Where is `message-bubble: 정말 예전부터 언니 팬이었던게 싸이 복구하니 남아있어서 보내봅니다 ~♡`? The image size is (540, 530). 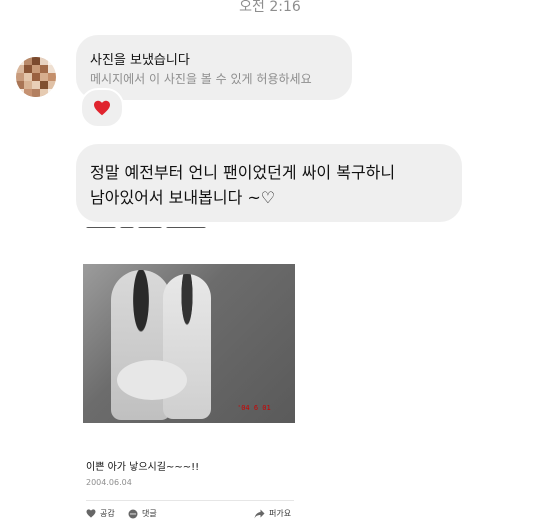 message-bubble: 정말 예전부터 언니 팬이었던게 싸이 복구하니 남아있어서 보내봅니다 ~♡ is located at coordinates (269, 183).